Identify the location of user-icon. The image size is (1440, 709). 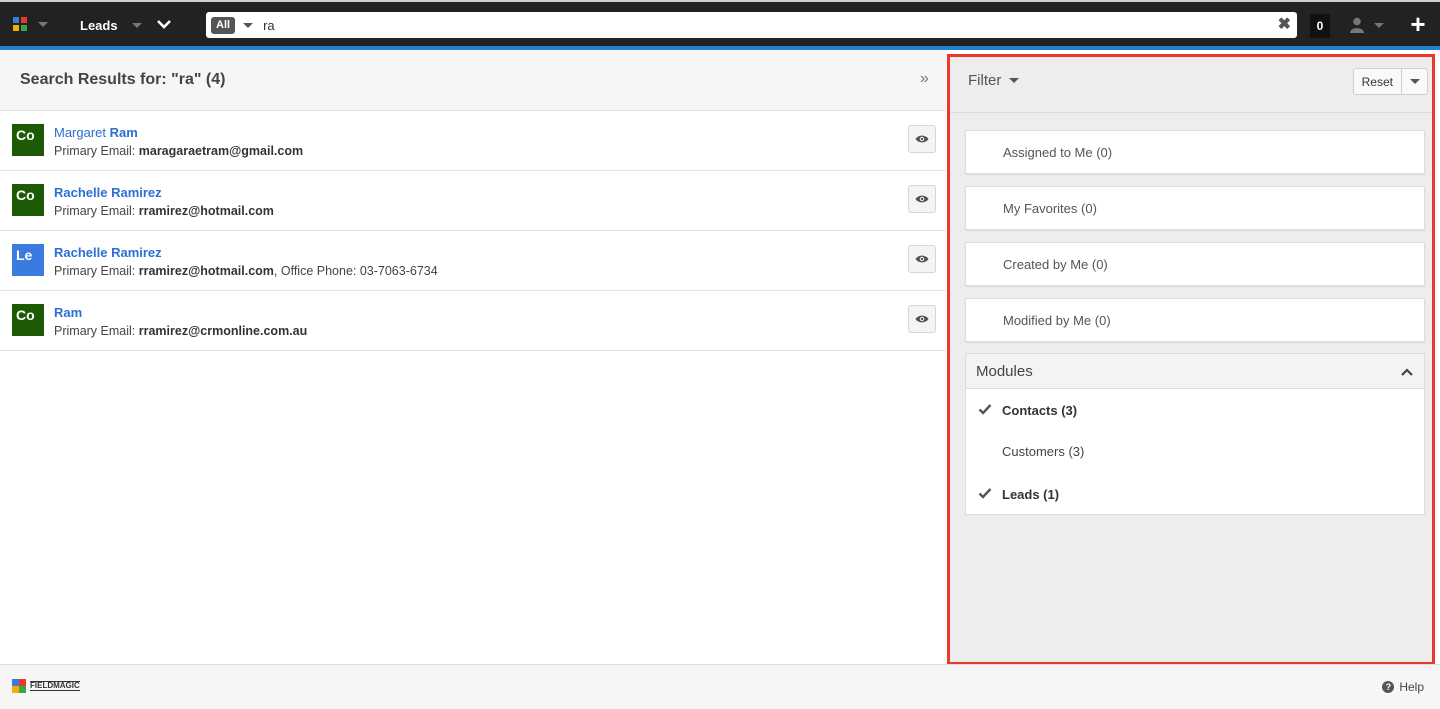
(1357, 25).